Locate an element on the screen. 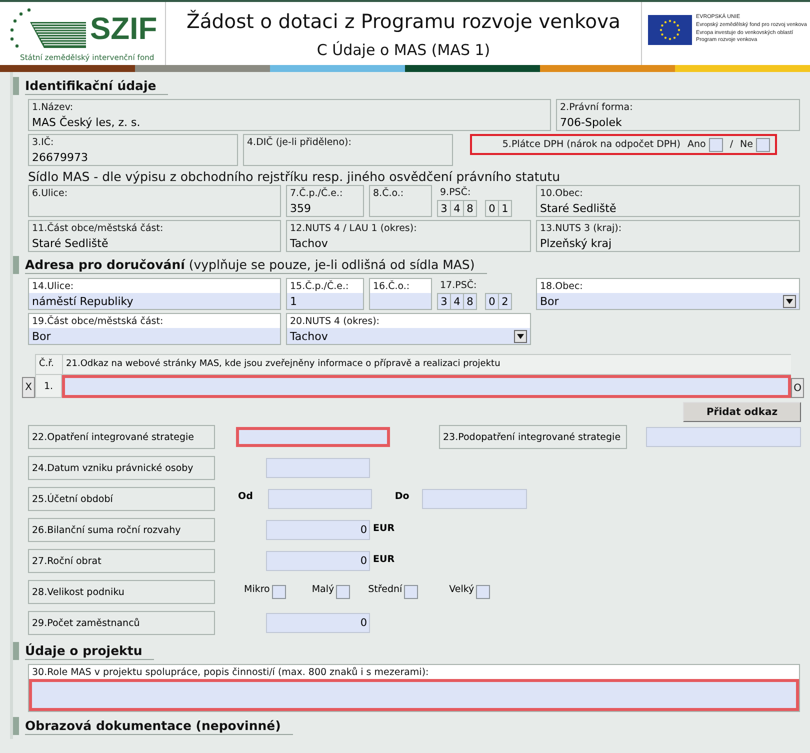  field-label: 24.Datum vzniku právnické osoby is located at coordinates (121, 468).